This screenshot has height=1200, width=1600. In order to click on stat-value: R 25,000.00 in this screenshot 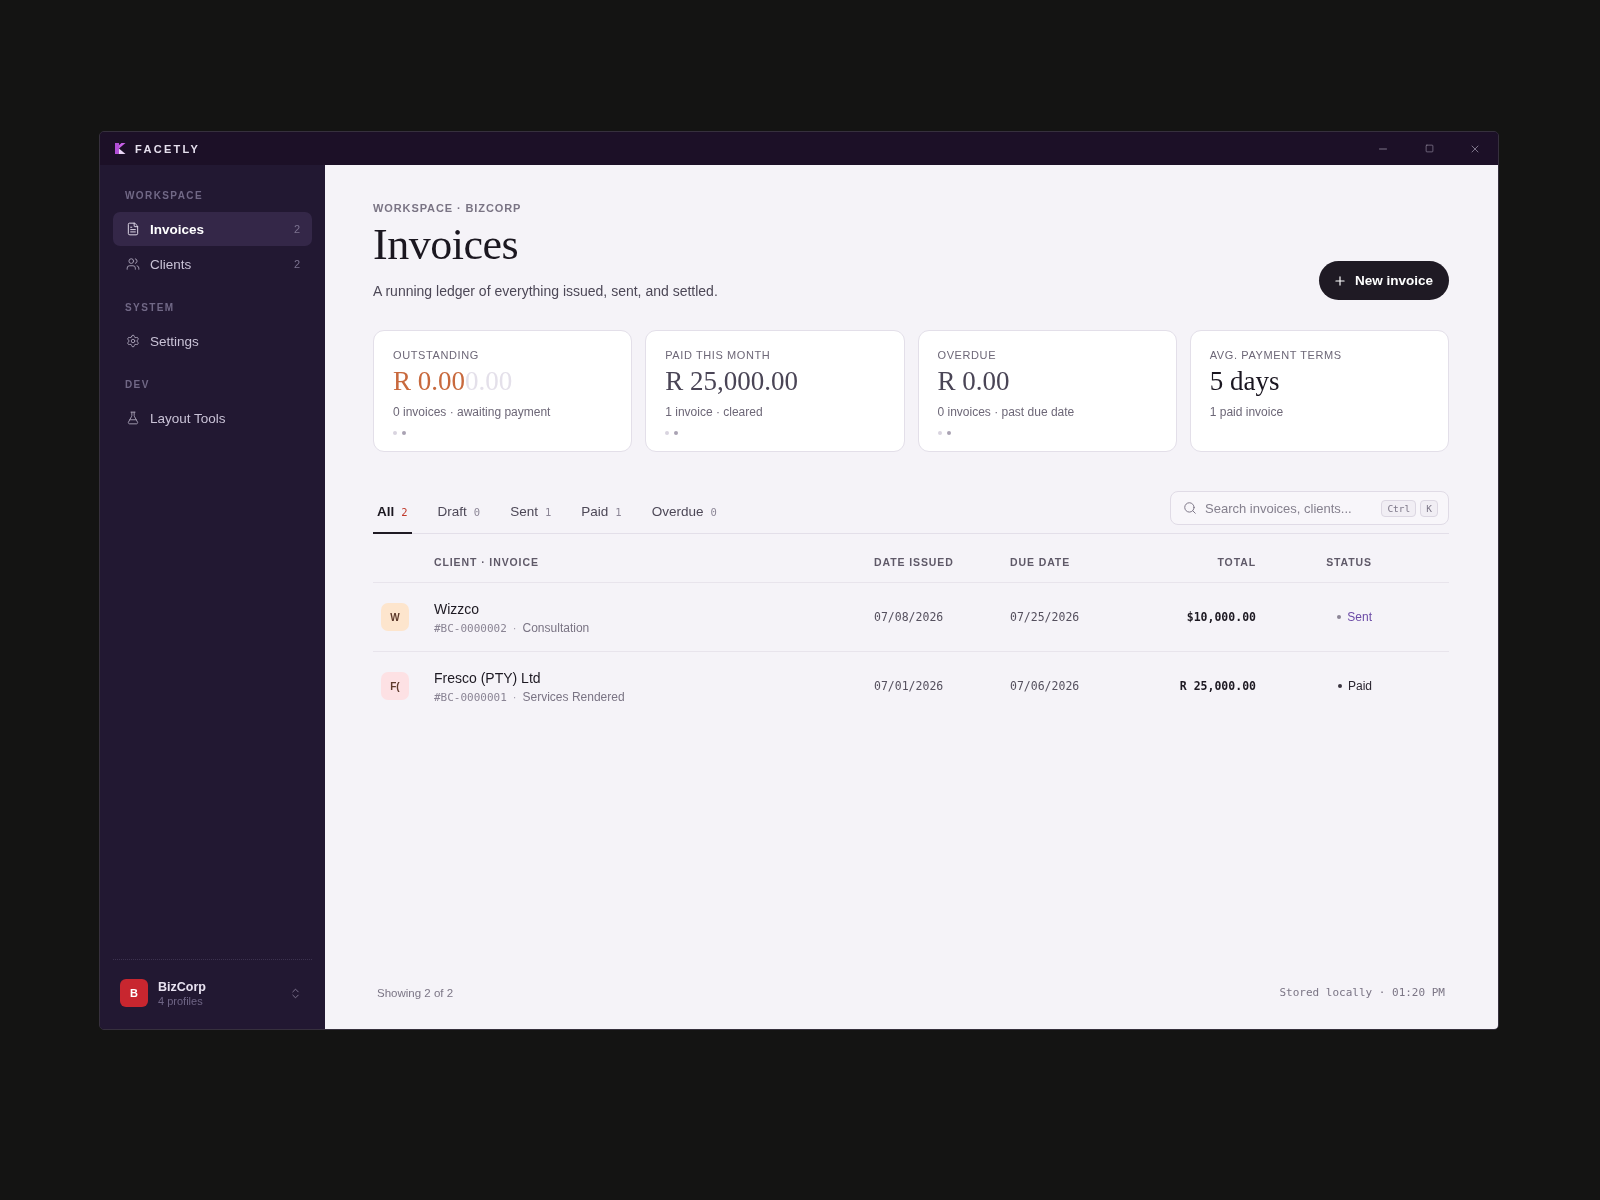, I will do `click(731, 381)`.